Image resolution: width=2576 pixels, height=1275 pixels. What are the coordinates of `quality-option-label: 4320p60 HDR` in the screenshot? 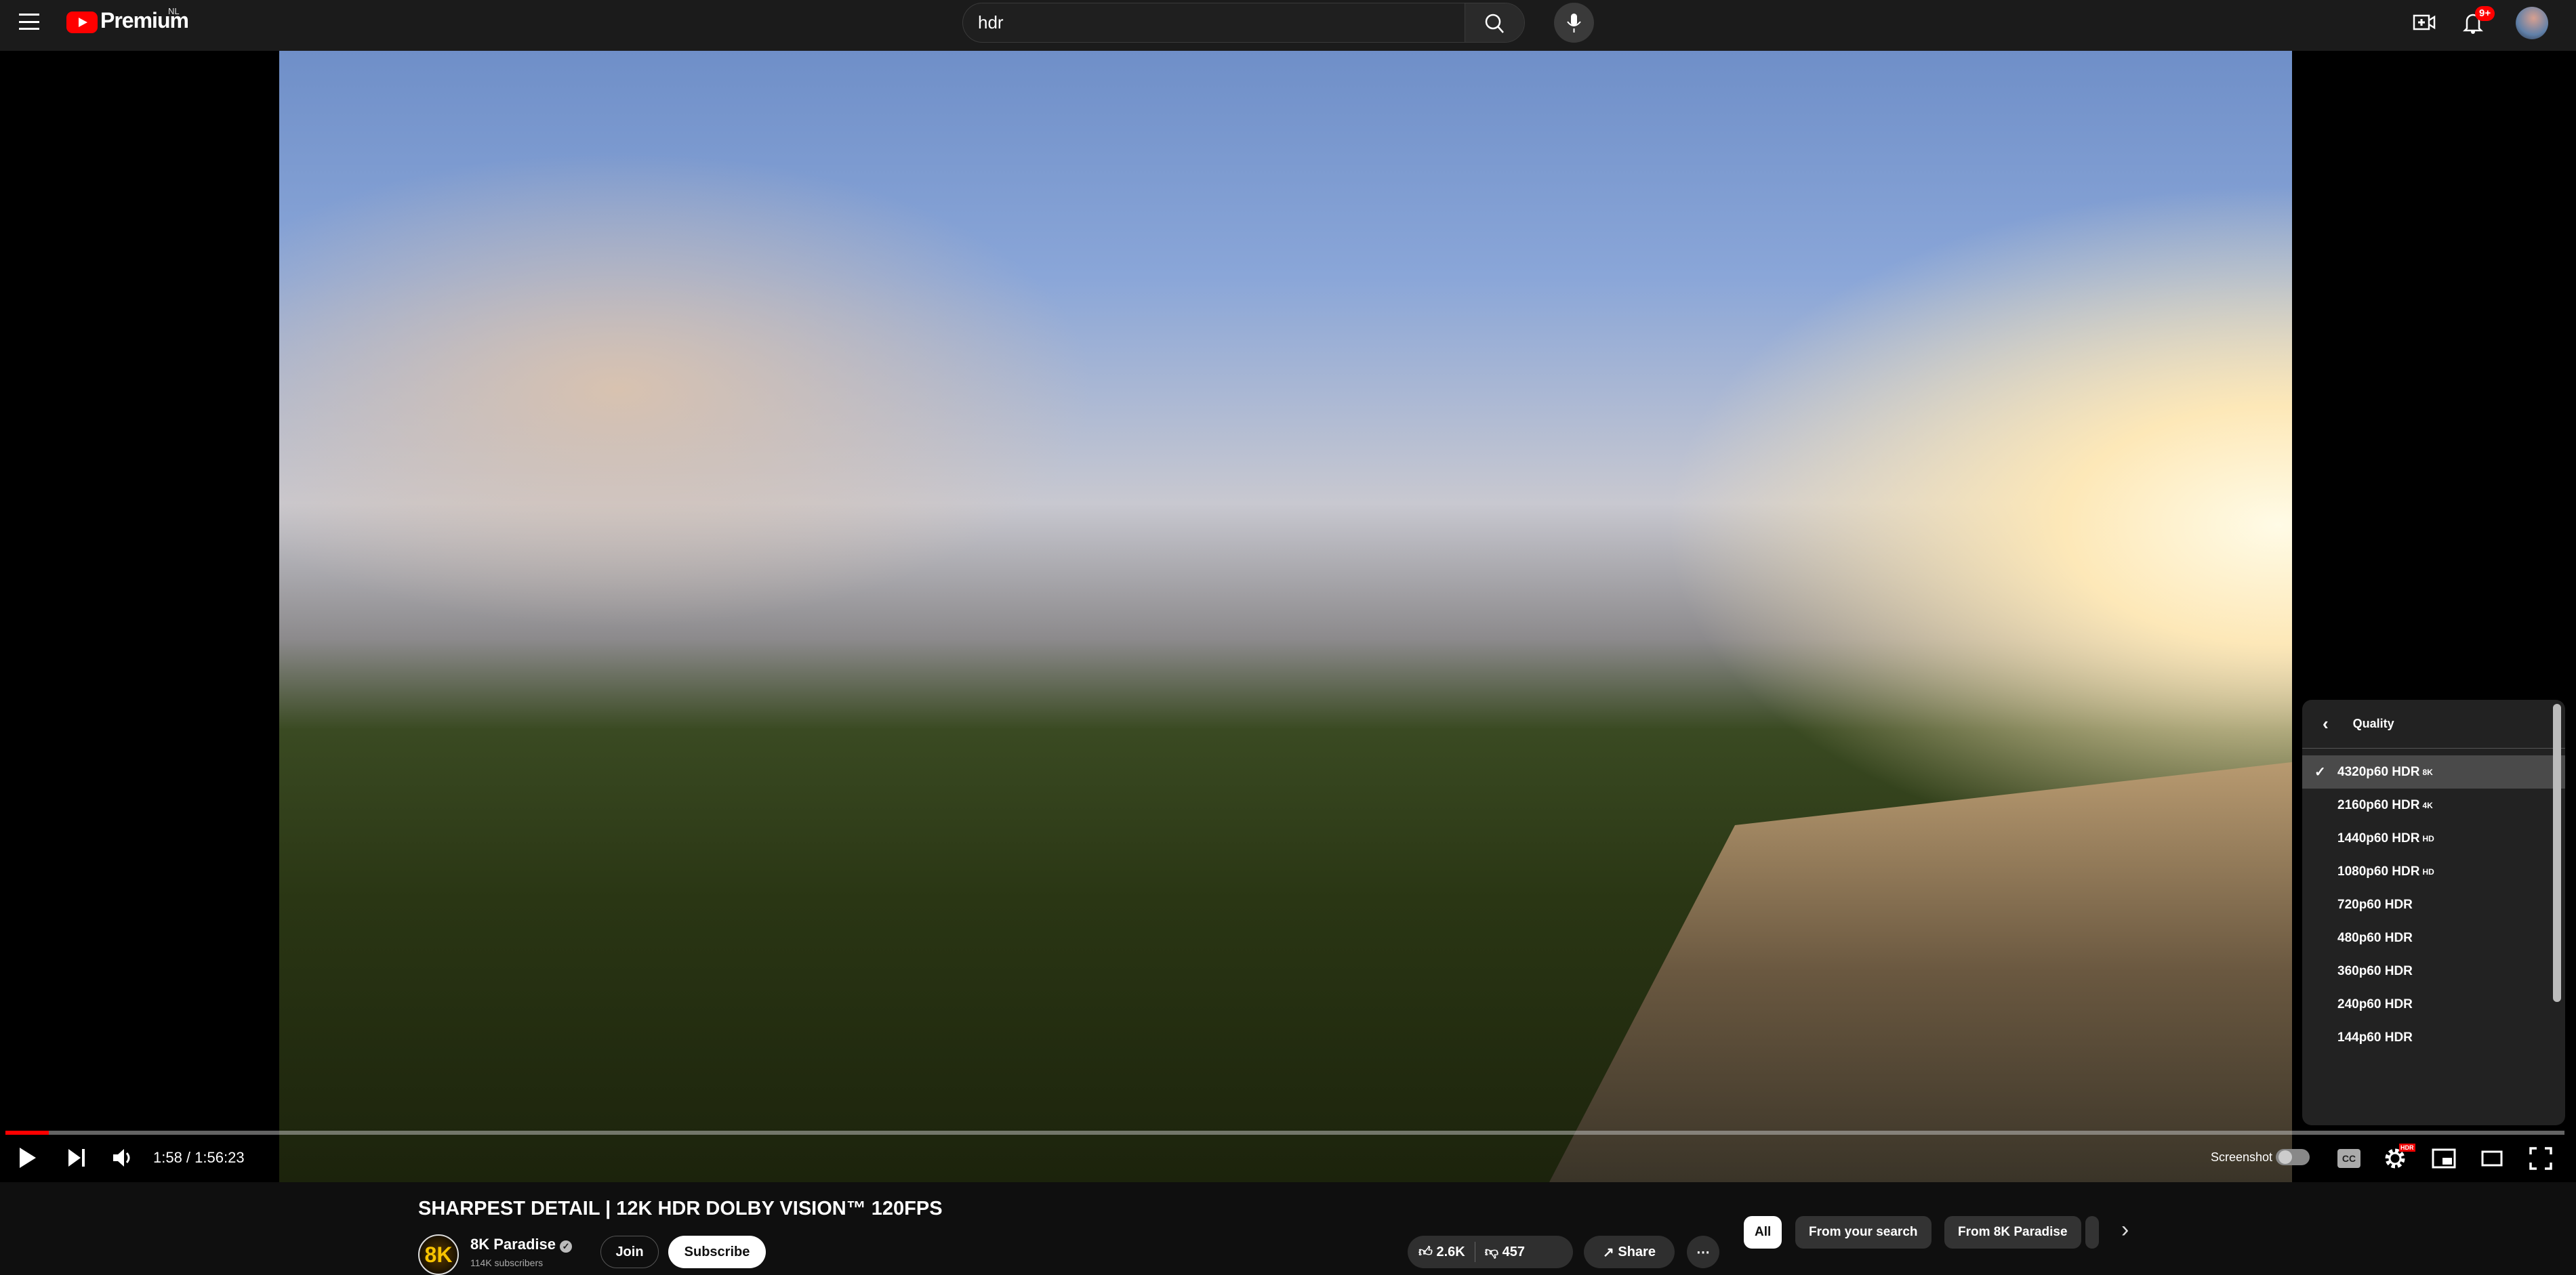 It's located at (2379, 771).